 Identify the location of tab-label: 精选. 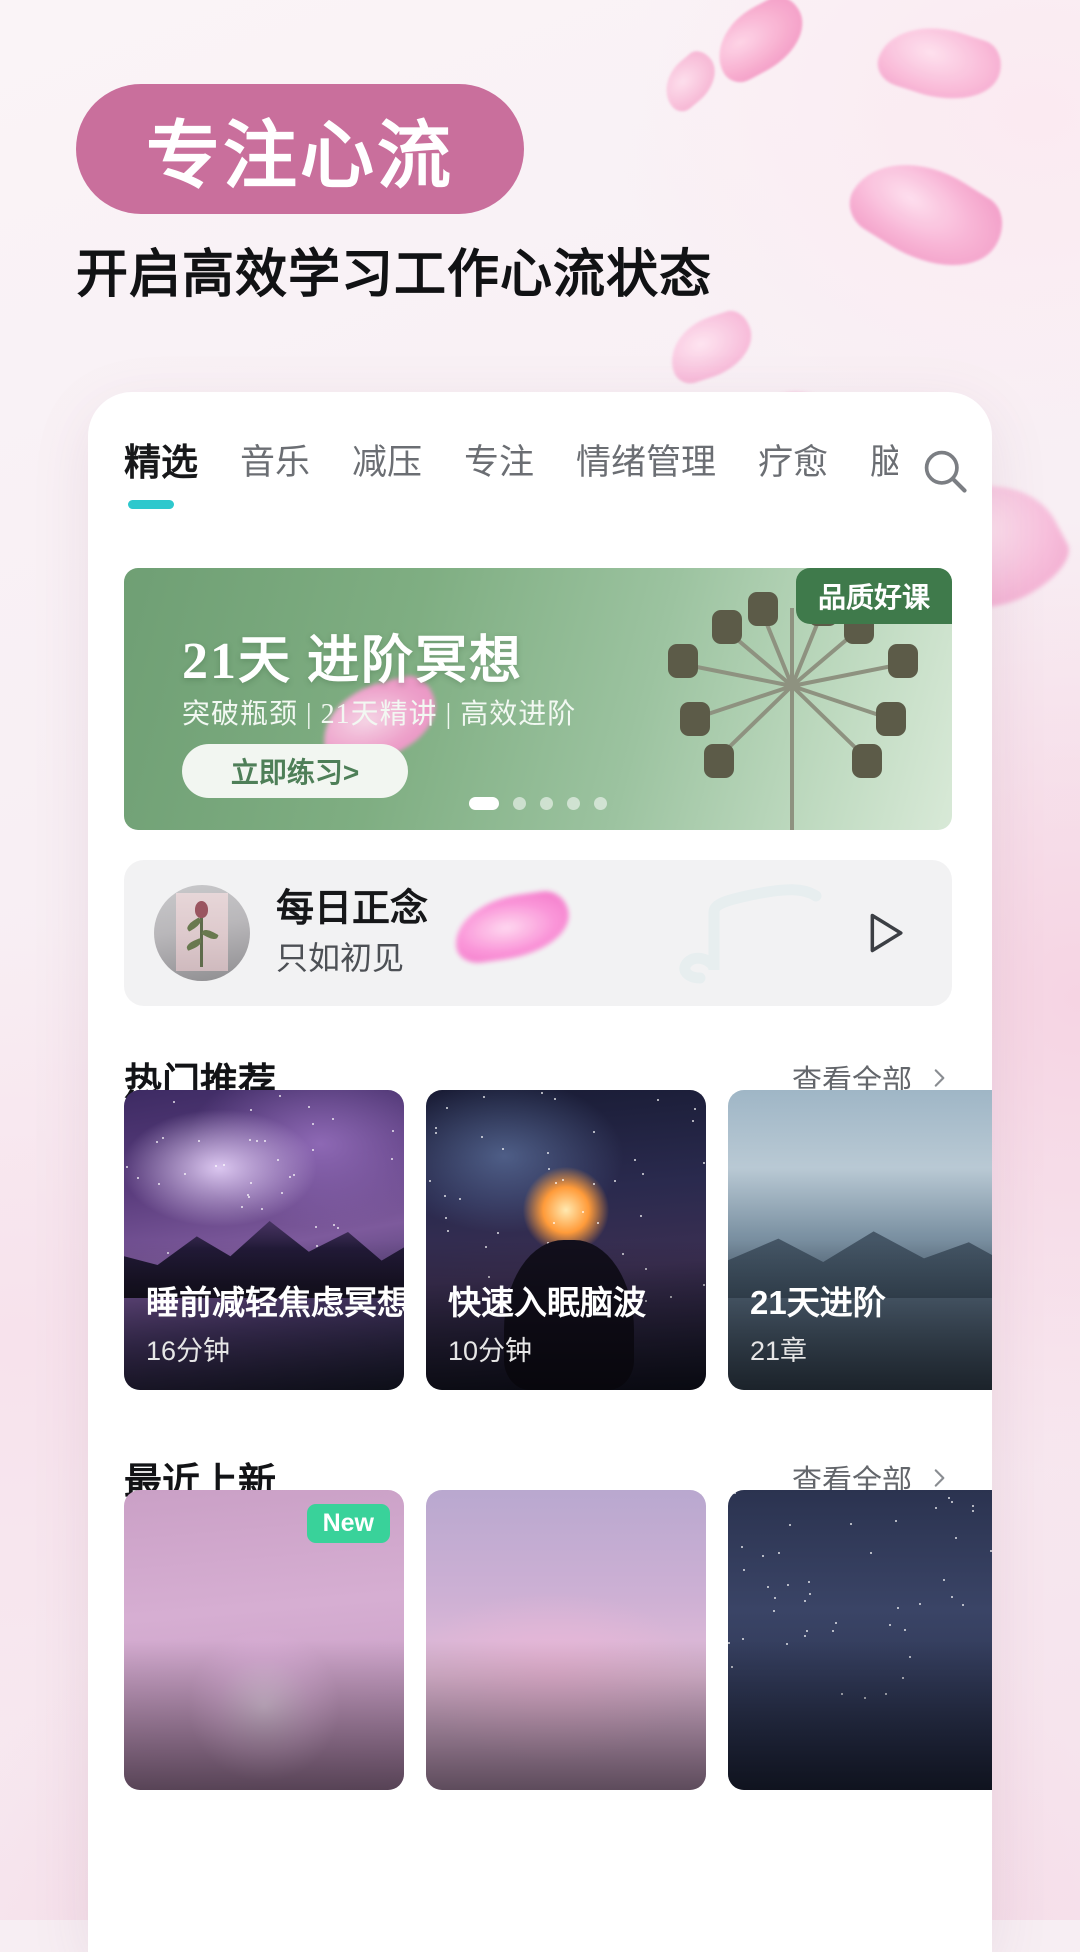
(161, 462).